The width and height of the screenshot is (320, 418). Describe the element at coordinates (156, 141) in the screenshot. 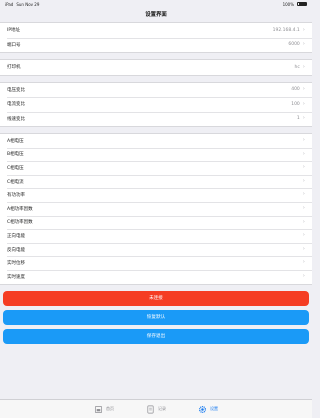

I see `list-item: A相电压 ›` at that location.